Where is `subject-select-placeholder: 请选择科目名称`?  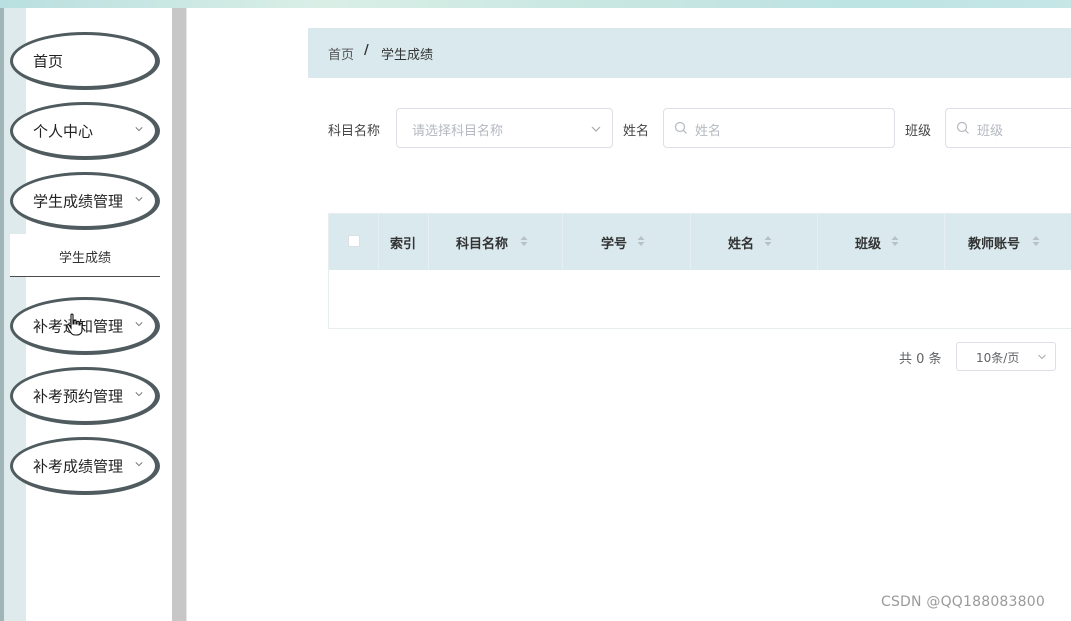
subject-select-placeholder: 请选择科目名称 is located at coordinates (458, 131).